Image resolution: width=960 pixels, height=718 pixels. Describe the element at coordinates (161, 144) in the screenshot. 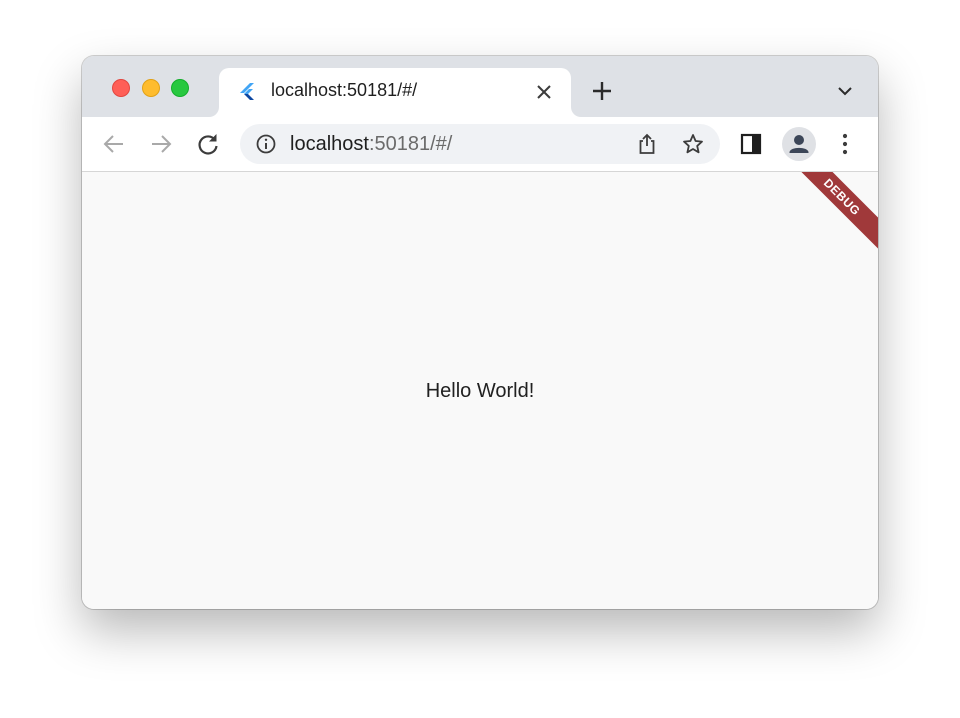

I see `forward-arrow-icon` at that location.